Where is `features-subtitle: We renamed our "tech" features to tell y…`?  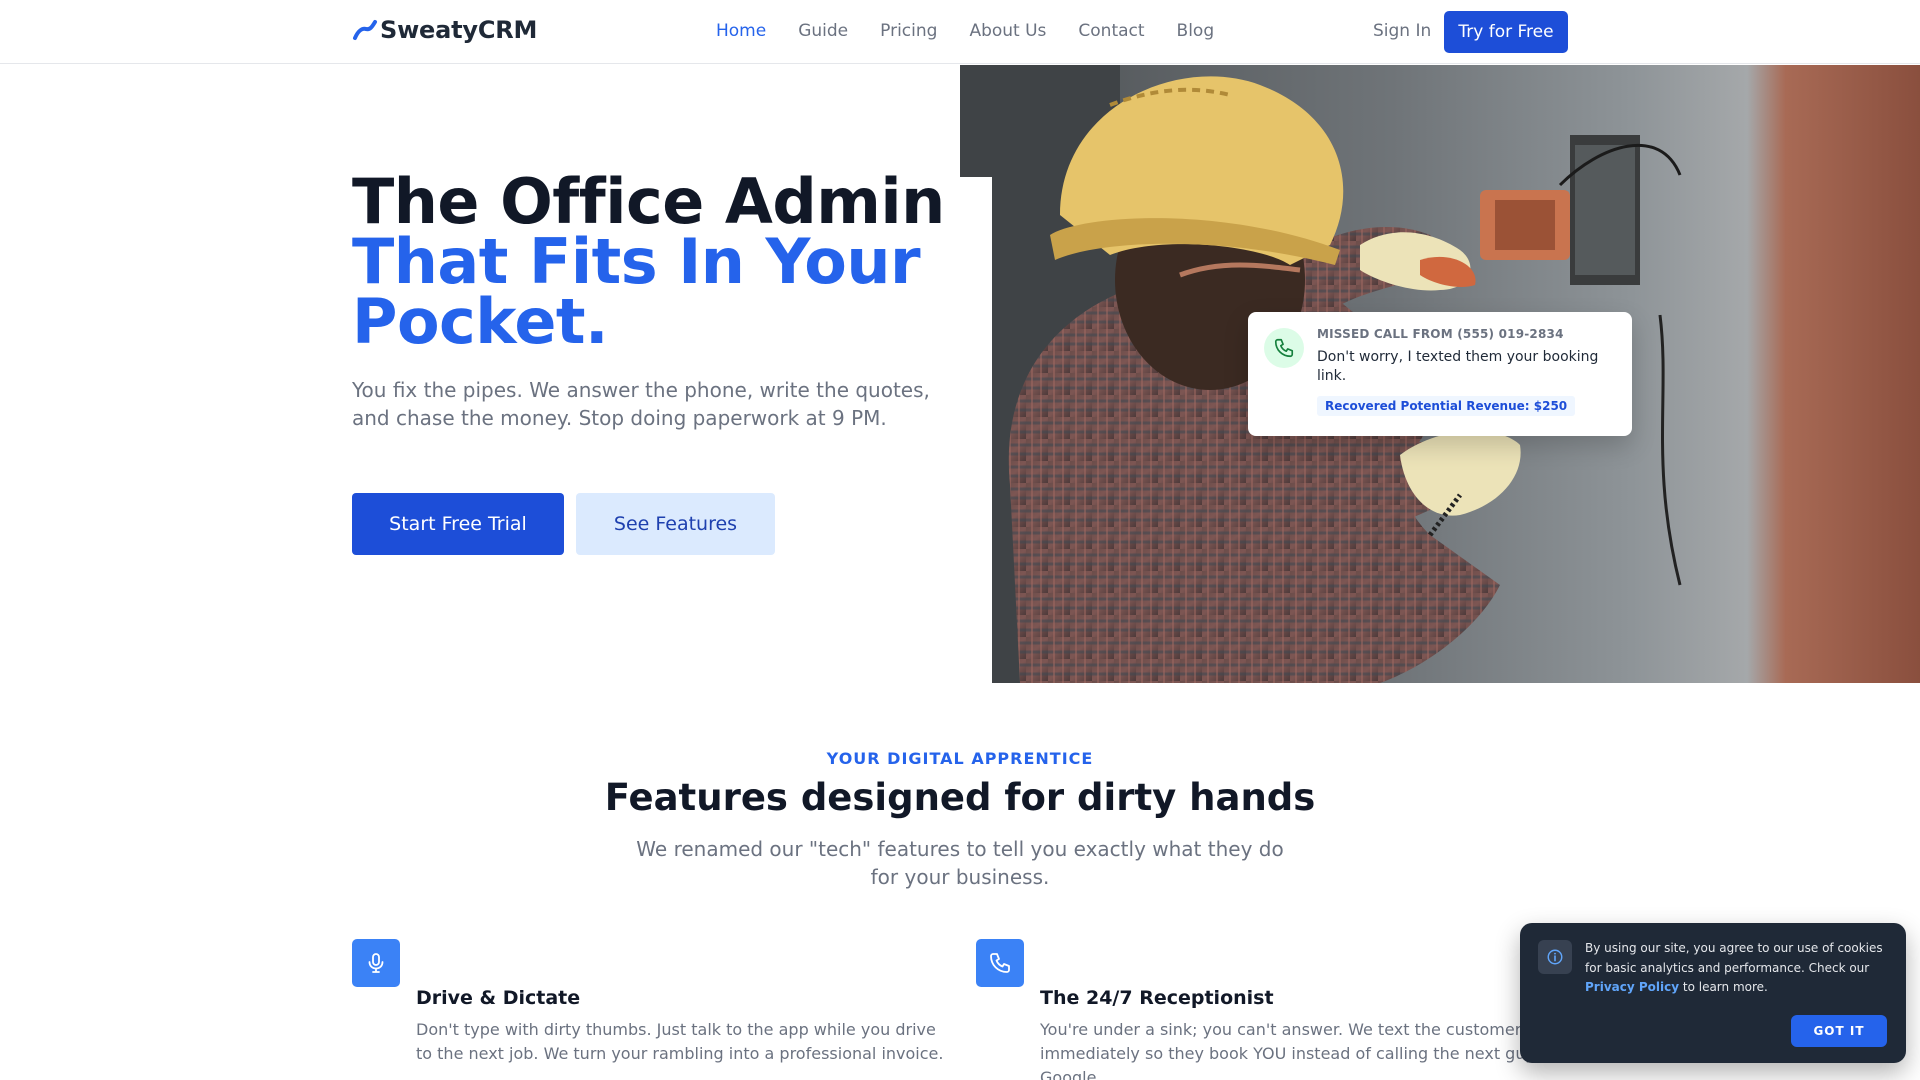
features-subtitle: We renamed our "tech" features to tell y… is located at coordinates (960, 863).